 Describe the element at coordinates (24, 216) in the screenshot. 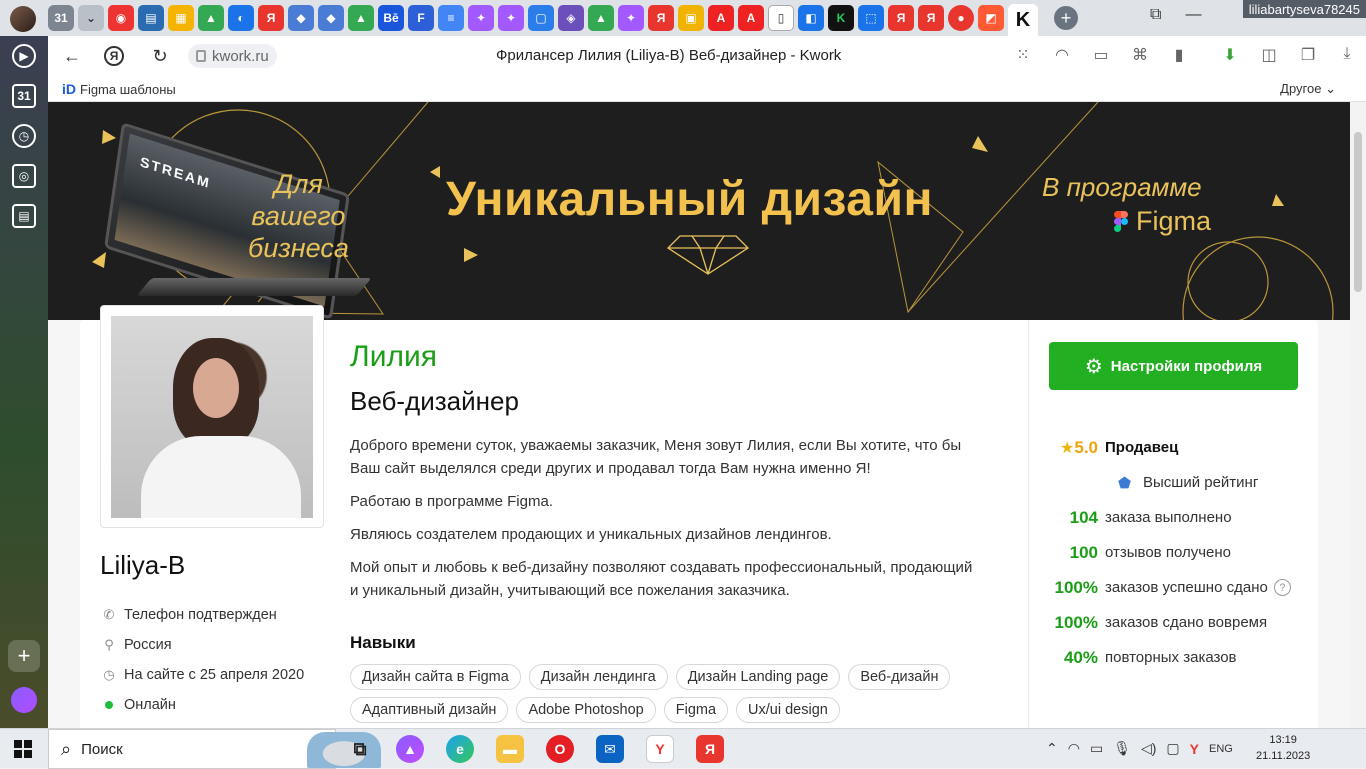

I see `collections-icon: ▤` at that location.